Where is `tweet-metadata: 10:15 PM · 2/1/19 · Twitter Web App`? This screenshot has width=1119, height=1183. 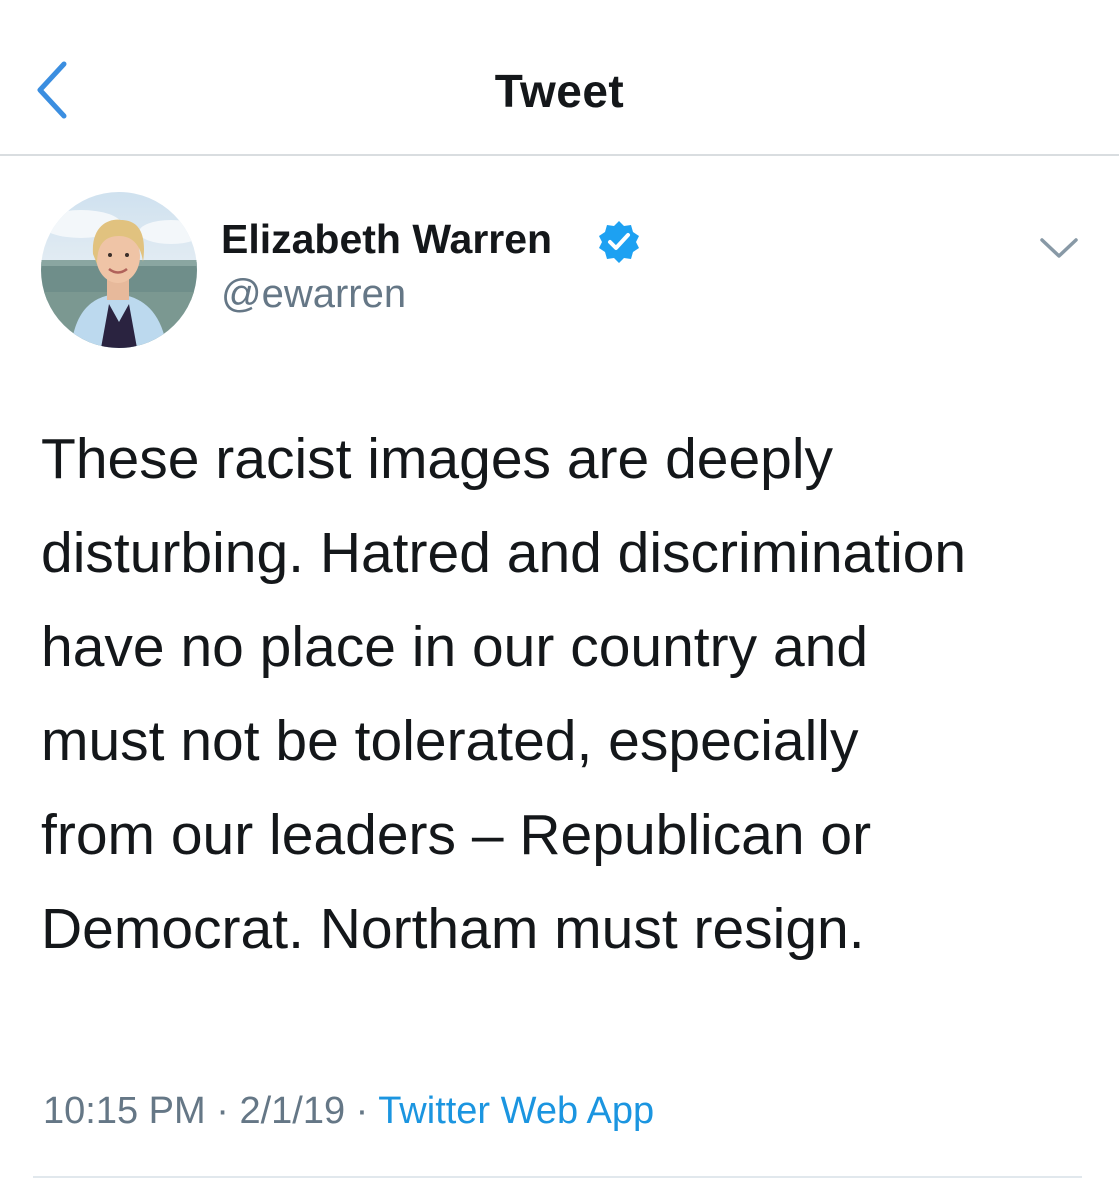
tweet-metadata: 10:15 PM · 2/1/19 · Twitter Web App is located at coordinates (348, 1111).